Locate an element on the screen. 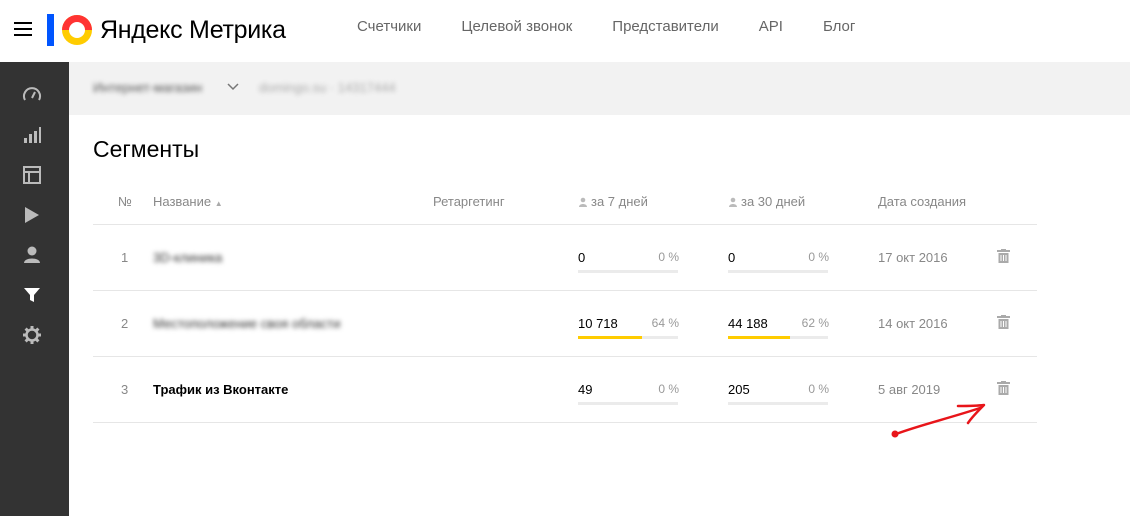 This screenshot has width=1130, height=516. sort-asc-icon: ▲ is located at coordinates (218, 203).